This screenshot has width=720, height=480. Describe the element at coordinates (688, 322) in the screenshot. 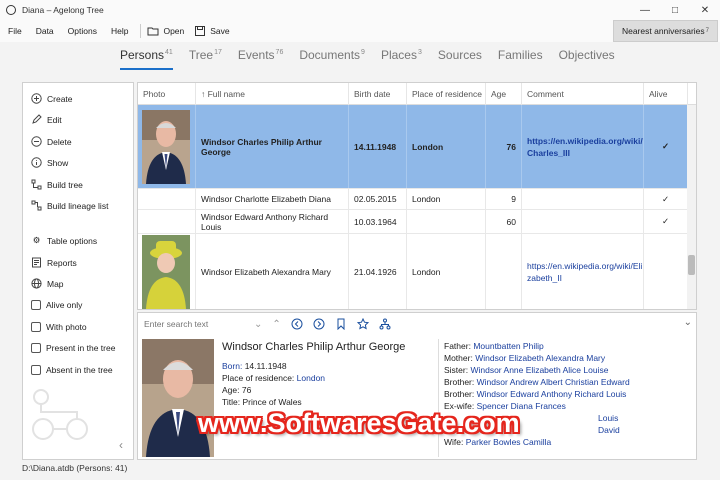

I see `collapse-detail-icon: ⌄` at that location.